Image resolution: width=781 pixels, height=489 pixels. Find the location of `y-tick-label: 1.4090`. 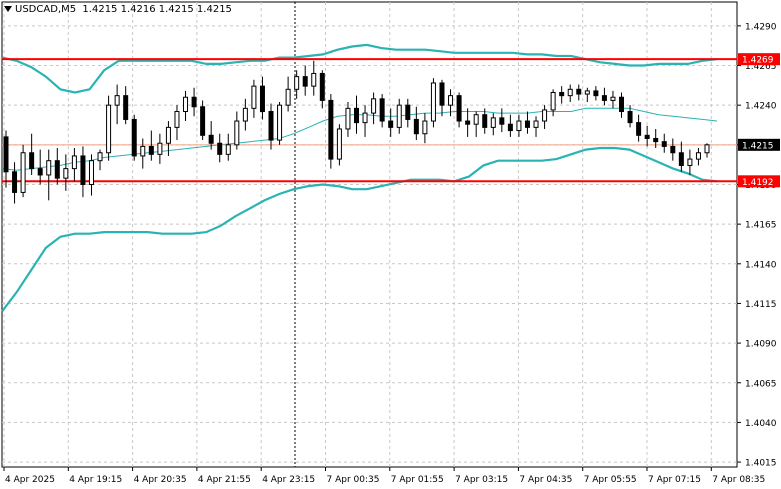

y-tick-label: 1.4090 is located at coordinates (761, 345).